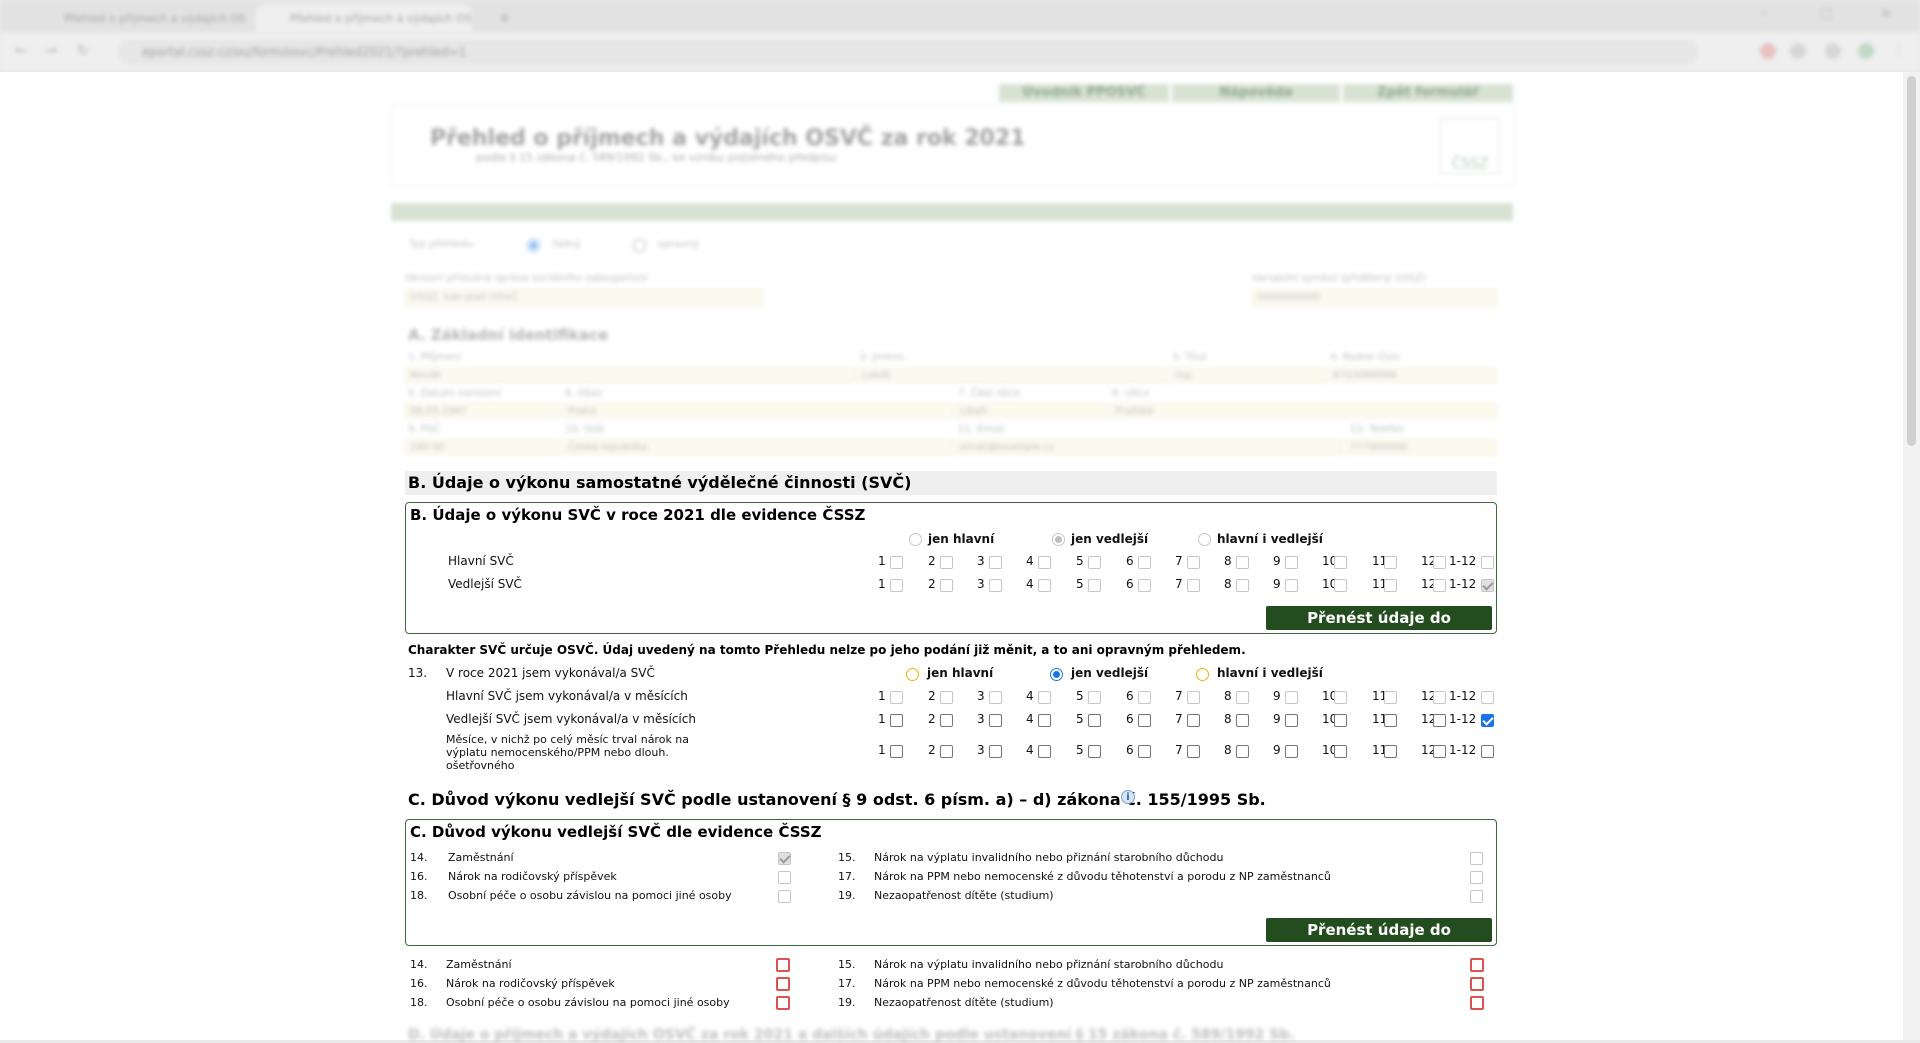 The image size is (1920, 1043). Describe the element at coordinates (639, 245) in the screenshot. I see `type-radio-corrective` at that location.